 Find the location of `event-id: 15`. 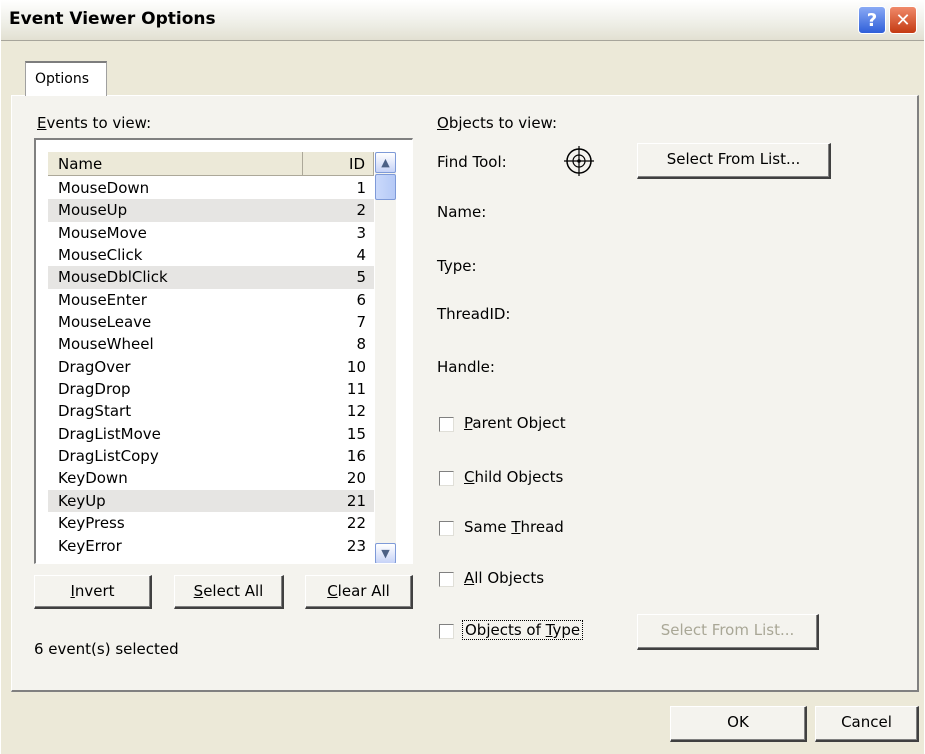

event-id: 15 is located at coordinates (356, 433).